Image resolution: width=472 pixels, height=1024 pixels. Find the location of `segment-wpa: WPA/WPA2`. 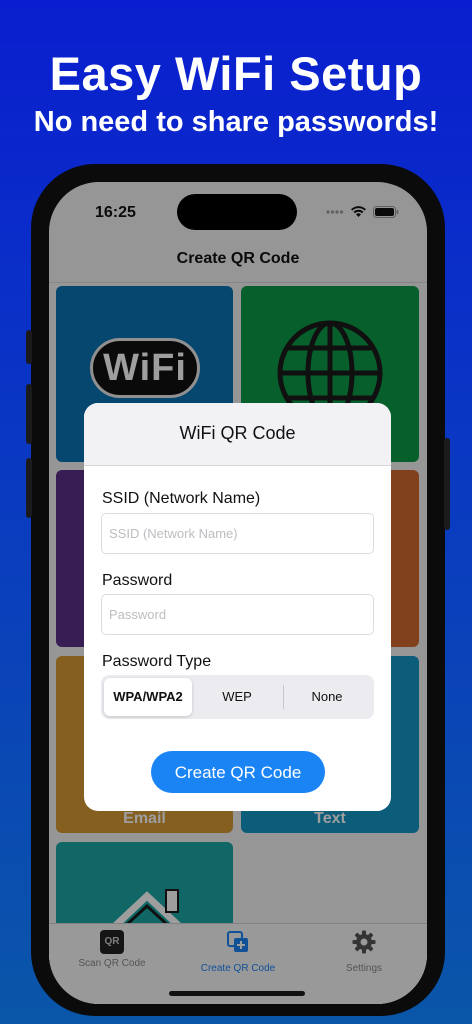

segment-wpa: WPA/WPA2 is located at coordinates (148, 697).